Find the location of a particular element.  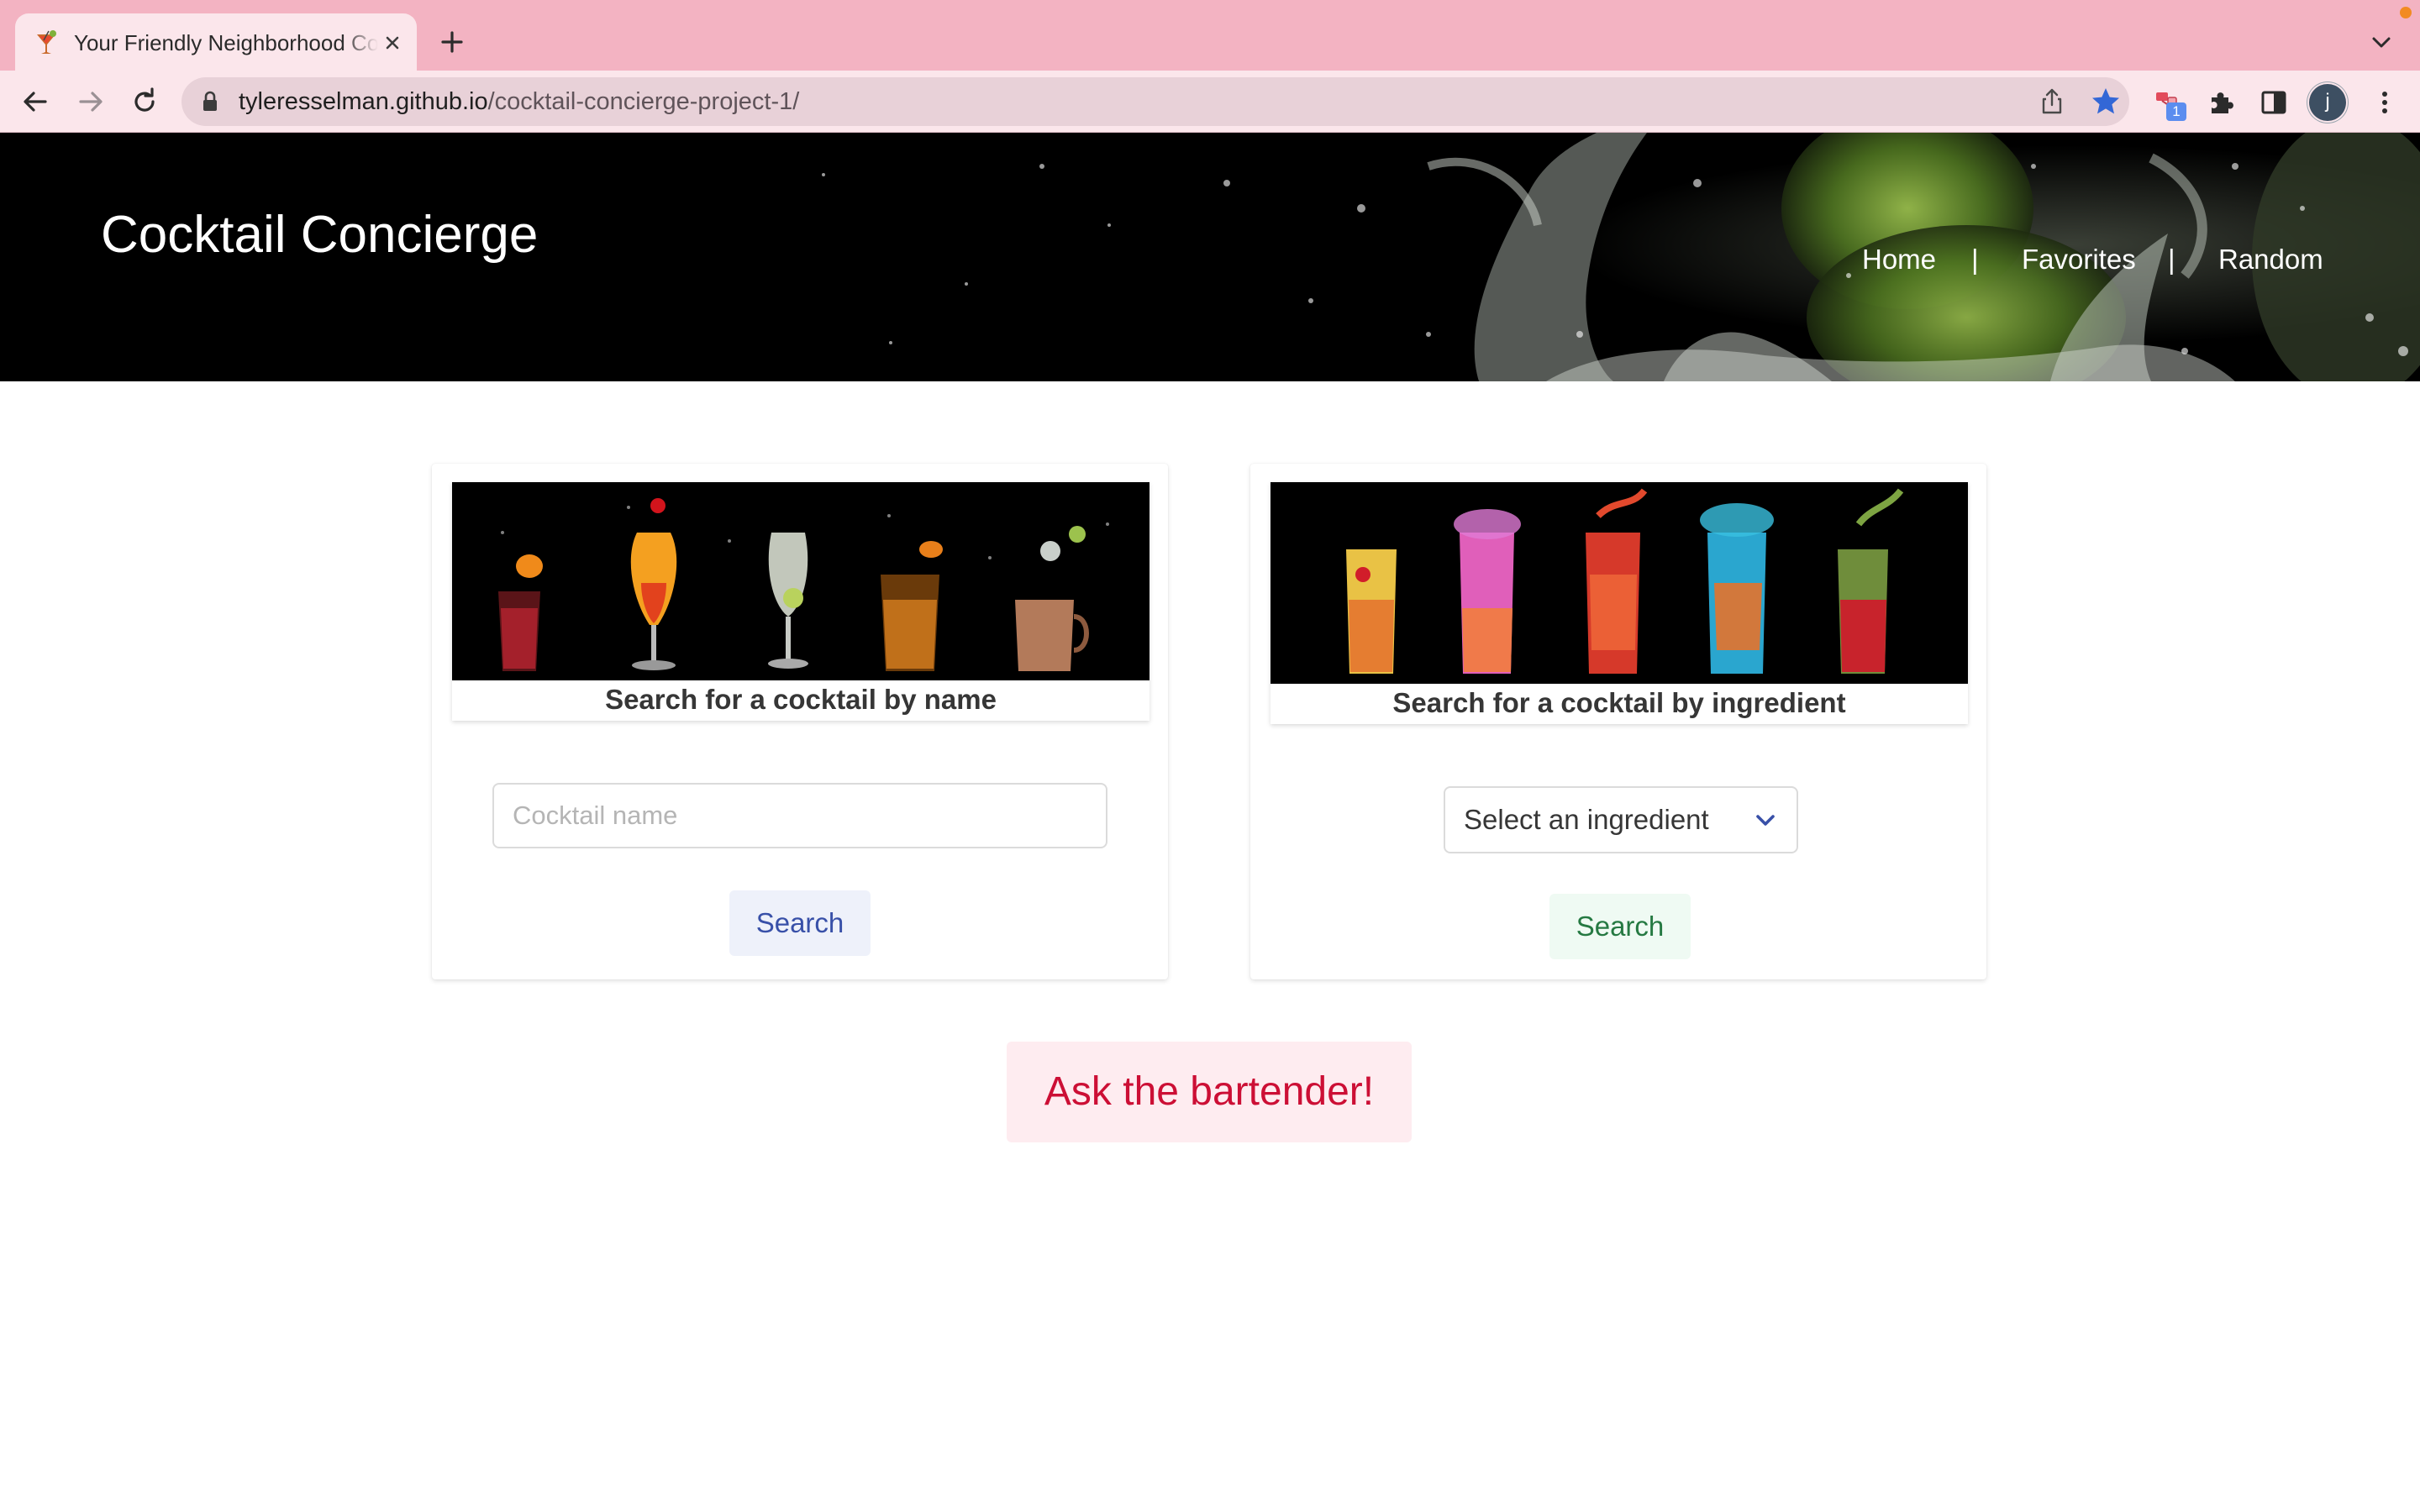

puzzle-piece-icon is located at coordinates (2221, 102).